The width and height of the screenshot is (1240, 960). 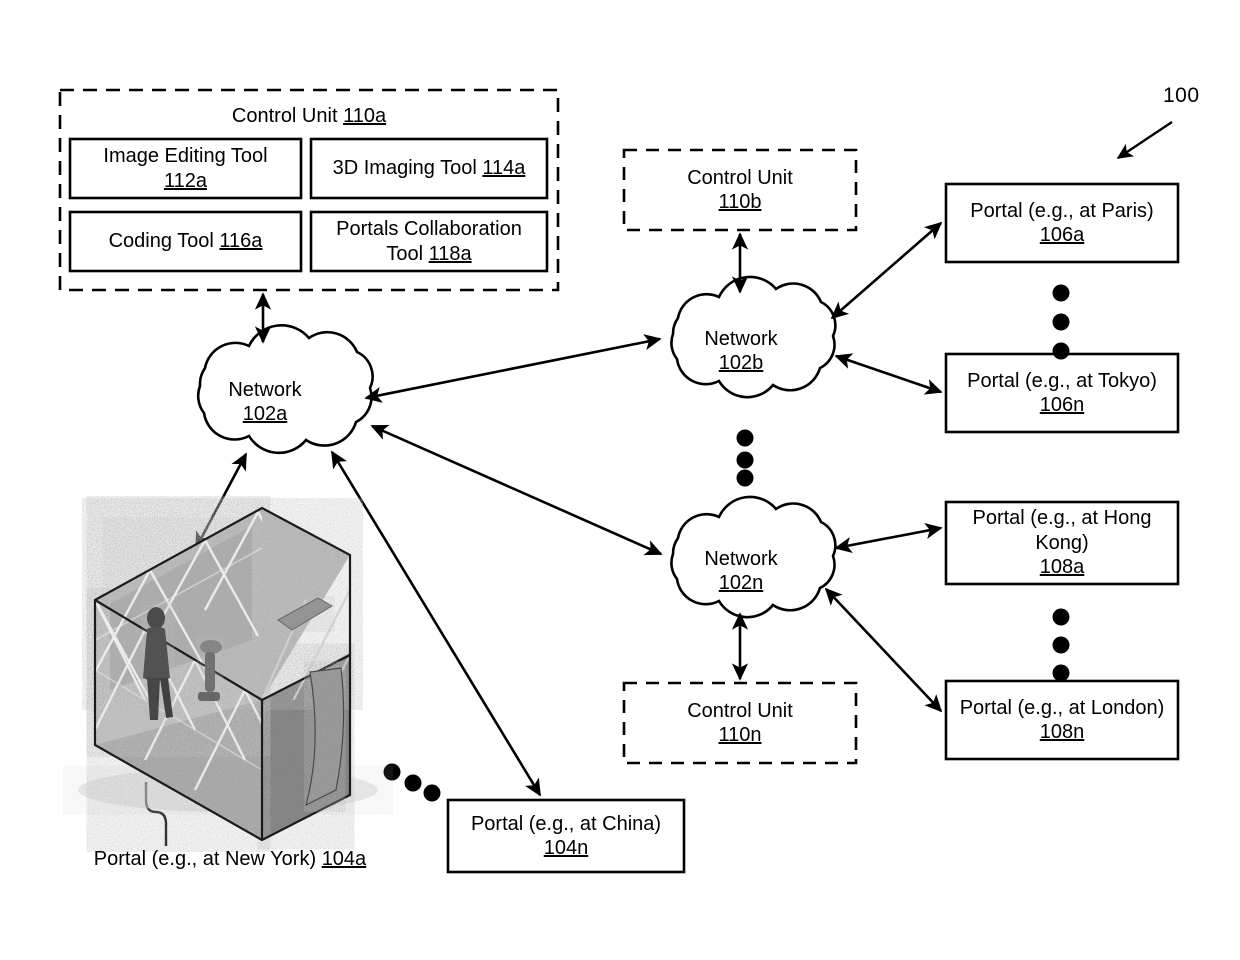 I want to click on portal-104n-label: Portal (e.g., at China), so click(x=566, y=823).